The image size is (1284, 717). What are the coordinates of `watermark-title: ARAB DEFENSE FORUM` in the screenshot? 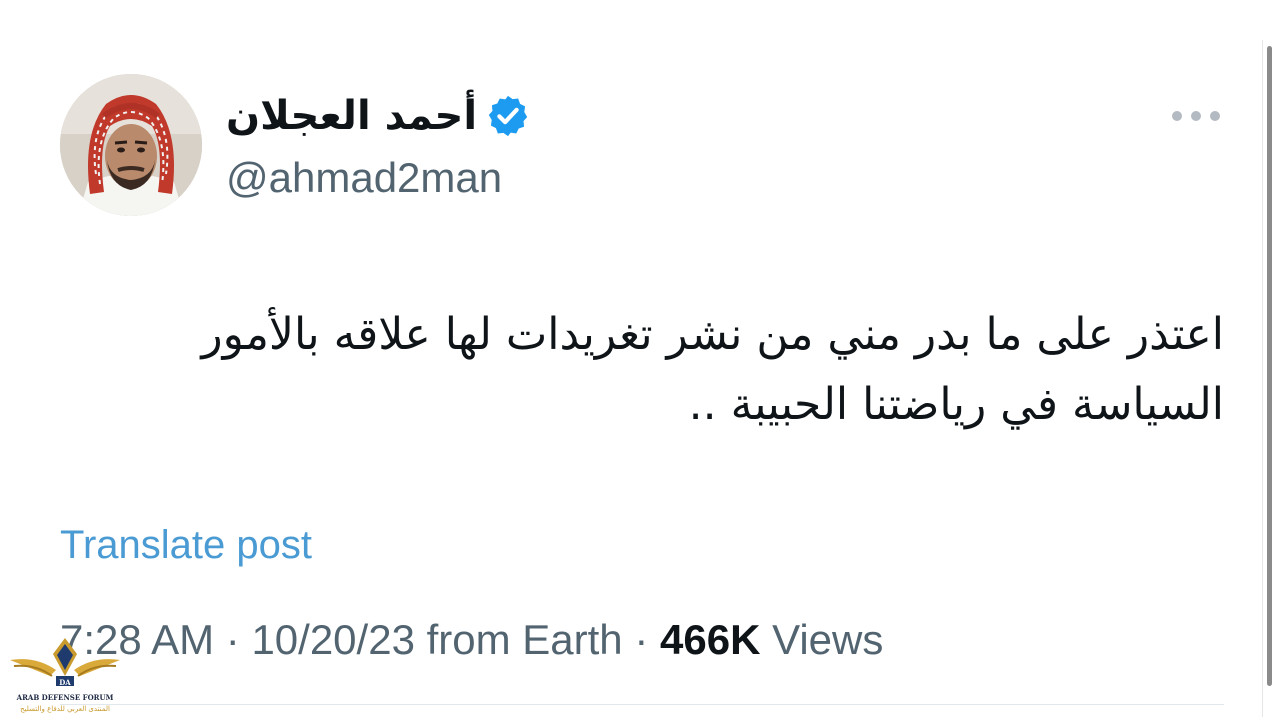 It's located at (65, 697).